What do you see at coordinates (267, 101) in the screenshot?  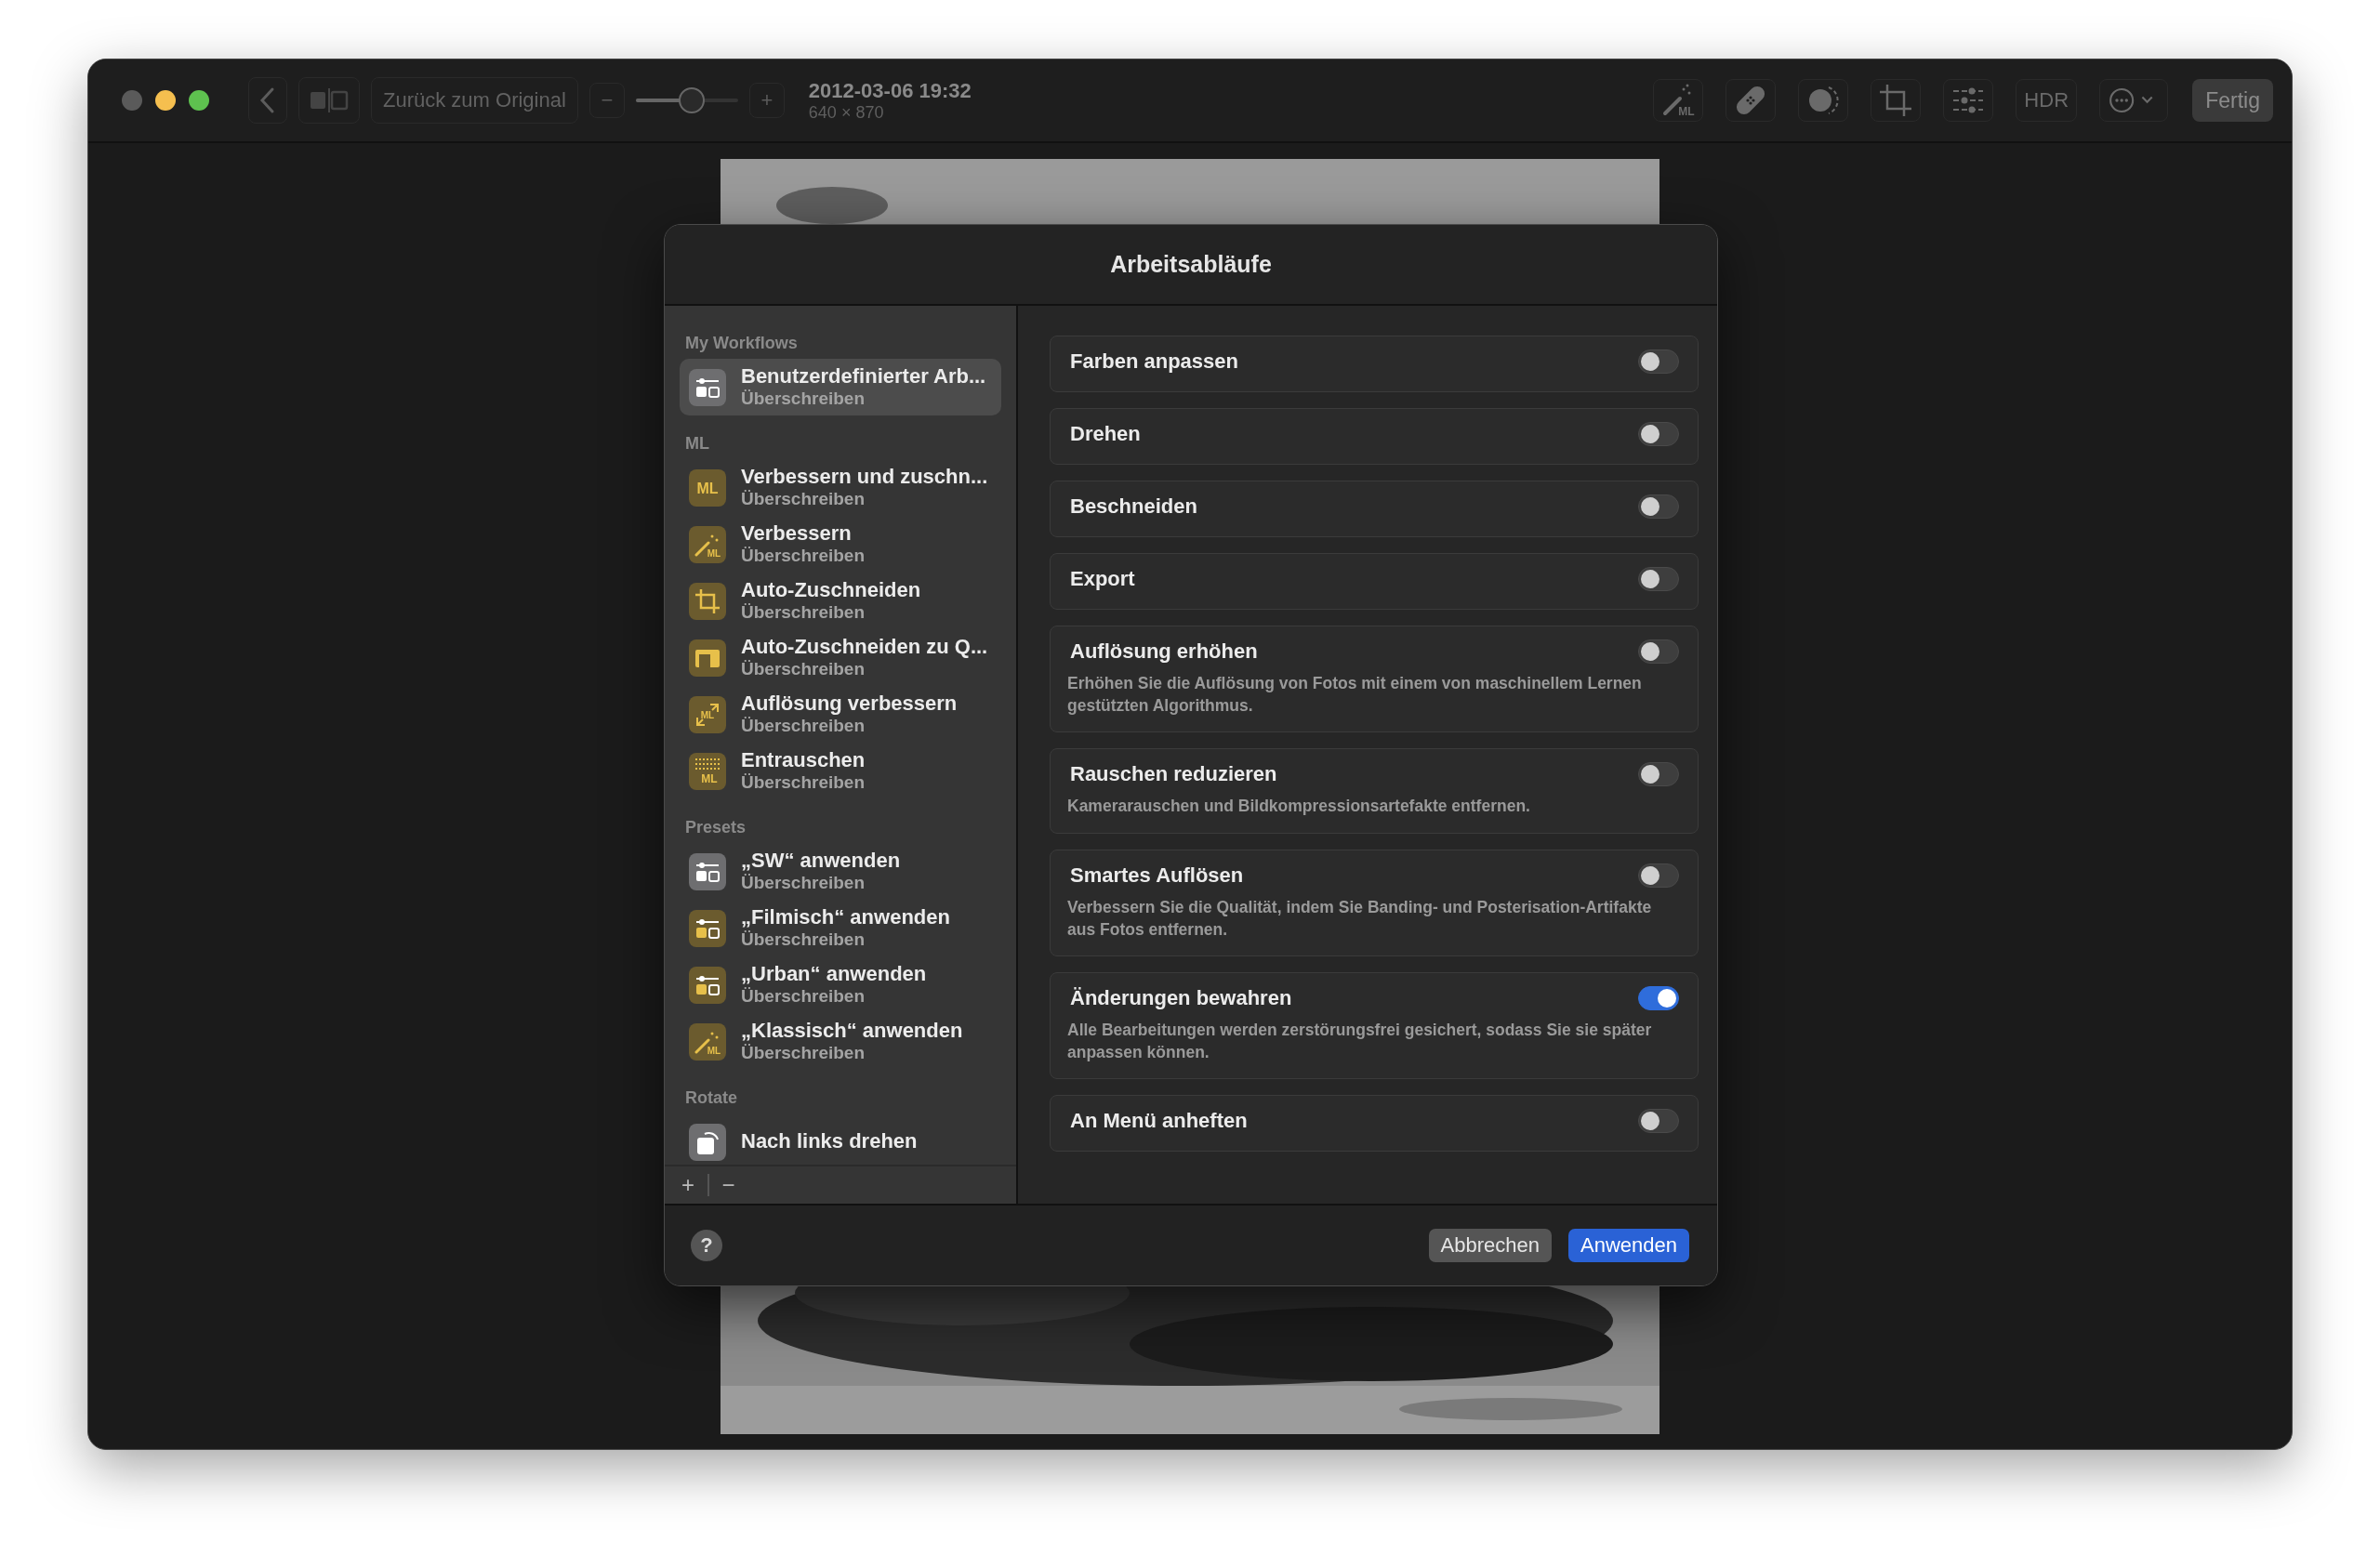 I see `back-button` at bounding box center [267, 101].